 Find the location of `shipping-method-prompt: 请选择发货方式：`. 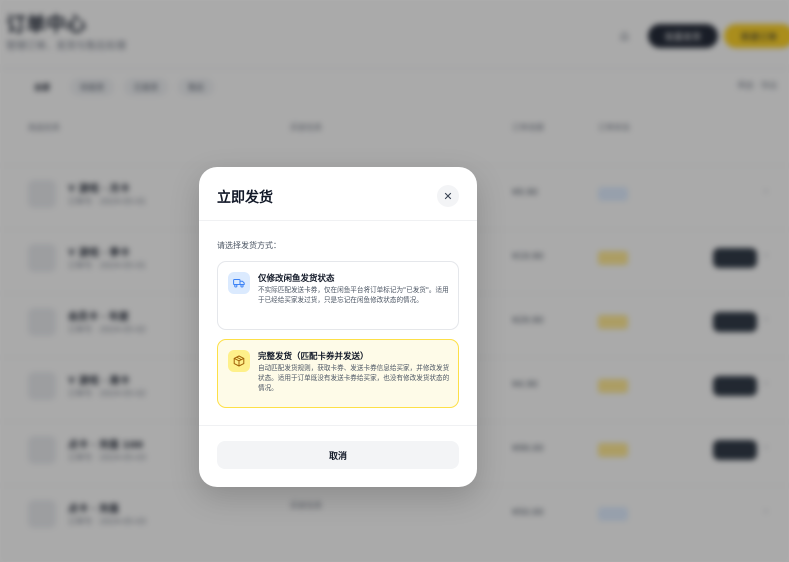

shipping-method-prompt: 请选择发货方式： is located at coordinates (249, 245).